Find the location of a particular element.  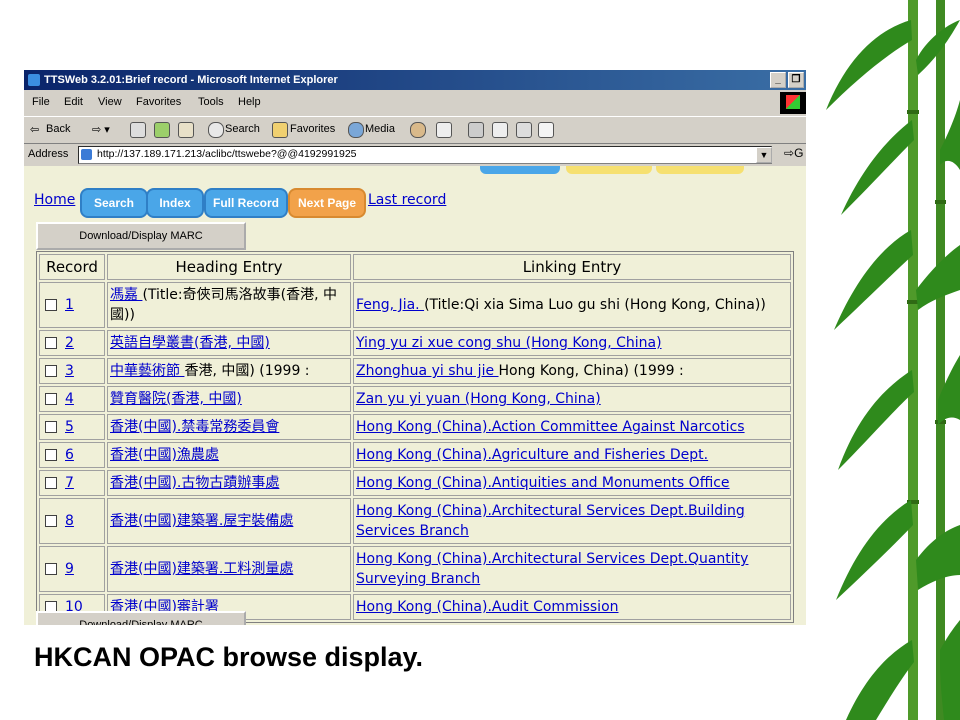

search-button: Search is located at coordinates (114, 203).